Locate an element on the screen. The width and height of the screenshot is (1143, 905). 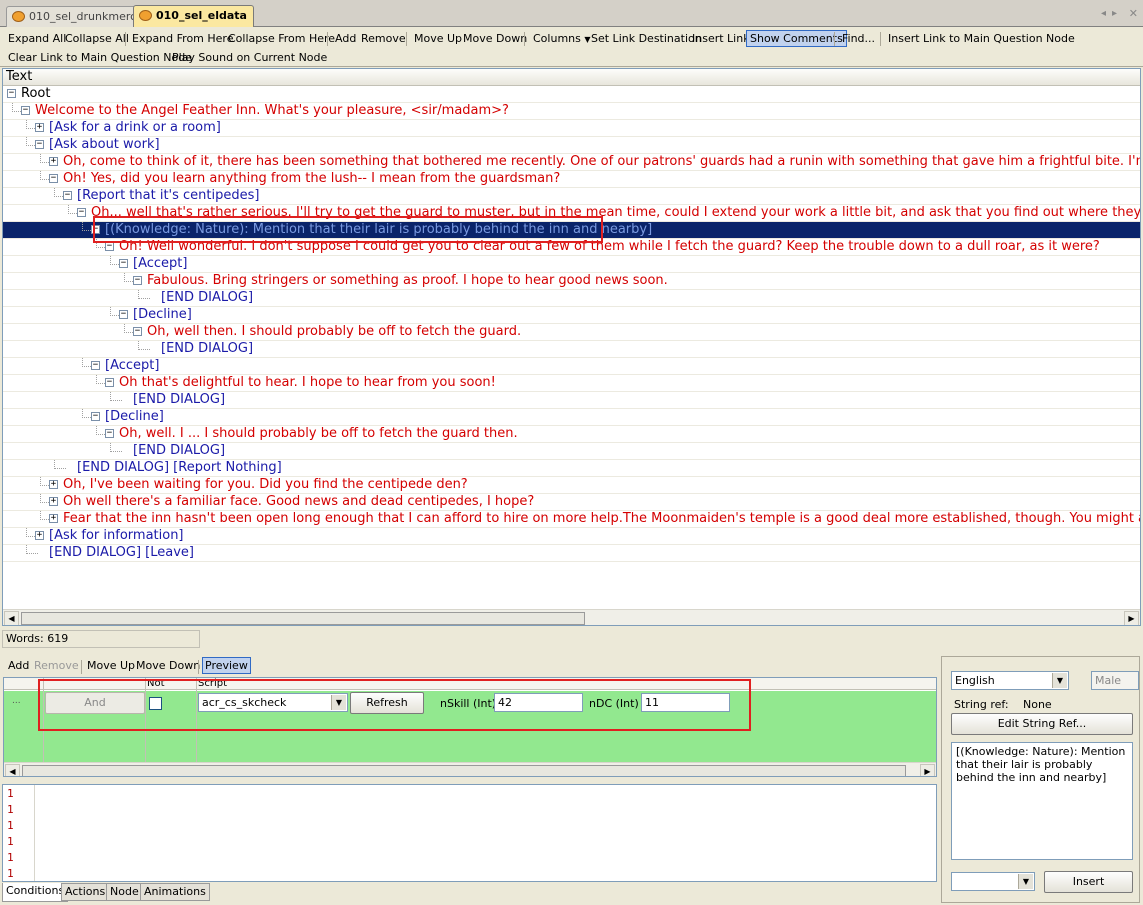
close-tab-icon: ✕ is located at coordinates (1133, 13).